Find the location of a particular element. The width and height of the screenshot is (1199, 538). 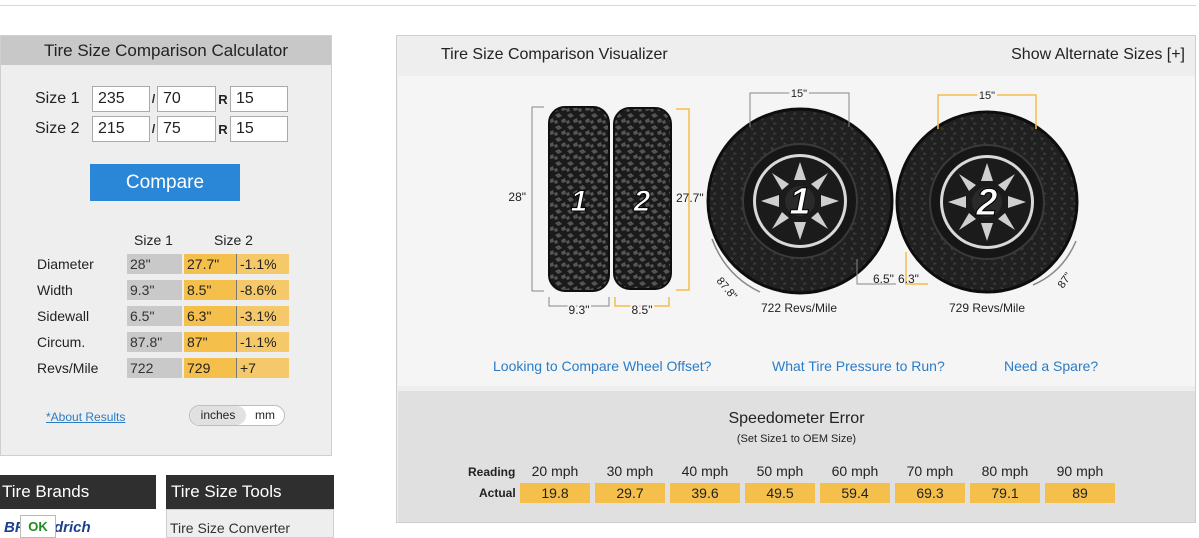

reading-cell: 30 mph is located at coordinates (630, 471).